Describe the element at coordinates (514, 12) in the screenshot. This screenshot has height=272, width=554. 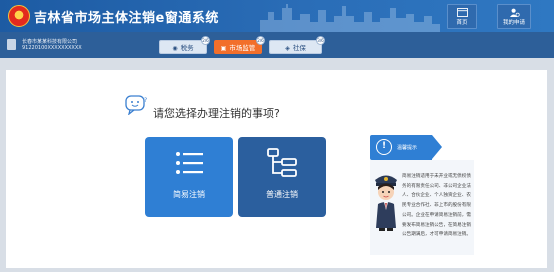
I see `my-application-icon` at that location.